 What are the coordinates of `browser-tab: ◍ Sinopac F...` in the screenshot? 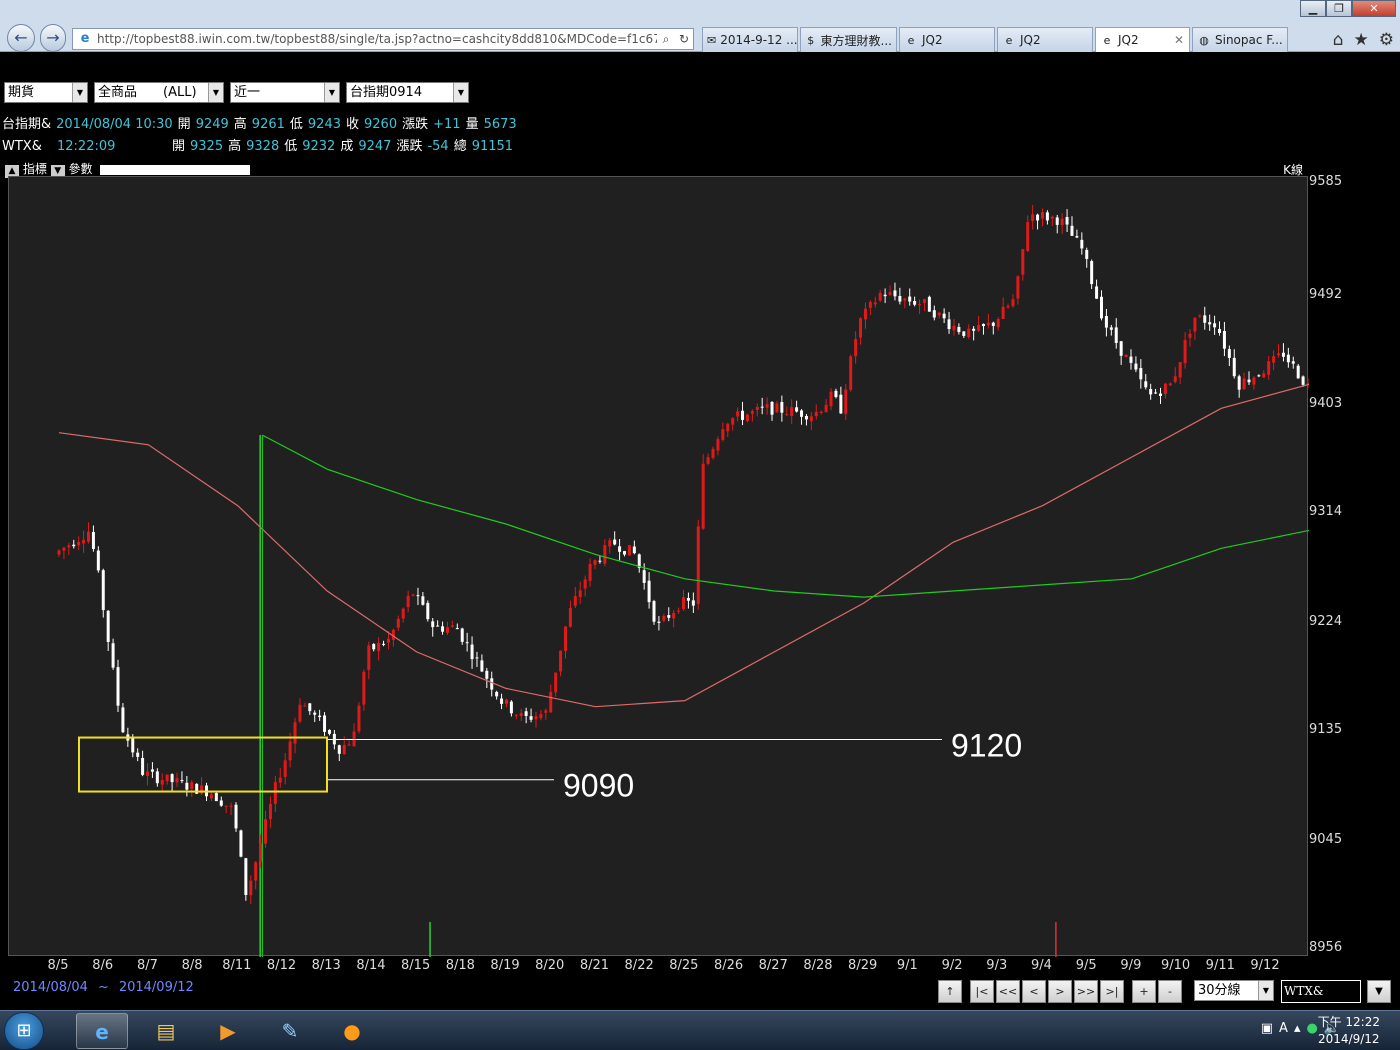 It's located at (1240, 39).